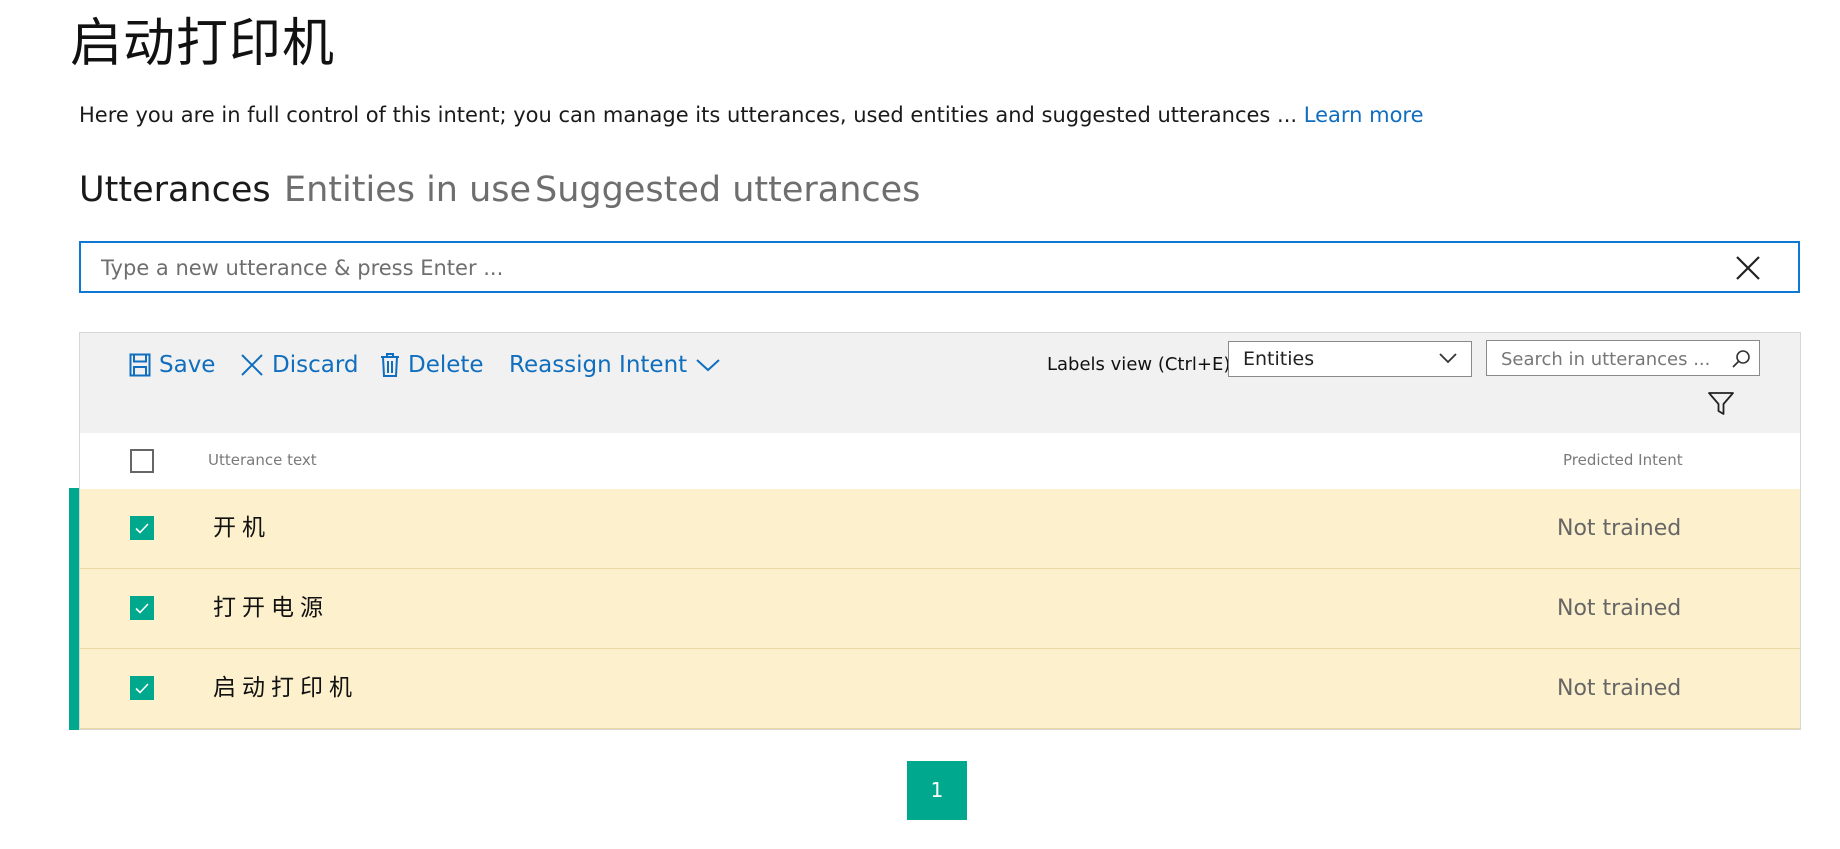 The height and width of the screenshot is (849, 1840). Describe the element at coordinates (242, 528) in the screenshot. I see `utterance-text: 开机` at that location.